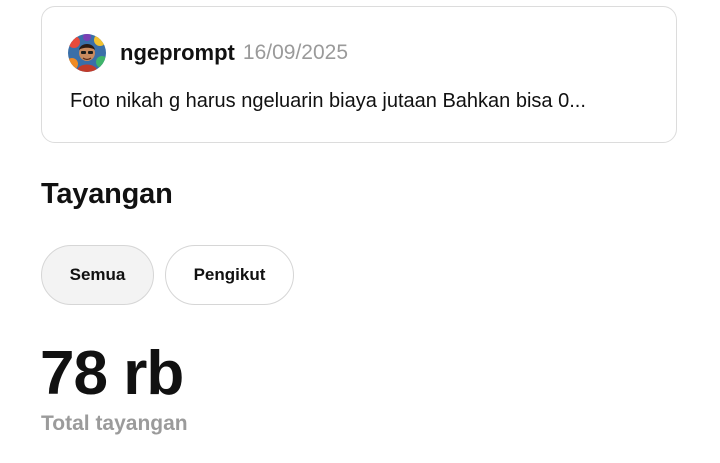 The height and width of the screenshot is (463, 720). I want to click on total-views-label: Total tayangan, so click(114, 423).